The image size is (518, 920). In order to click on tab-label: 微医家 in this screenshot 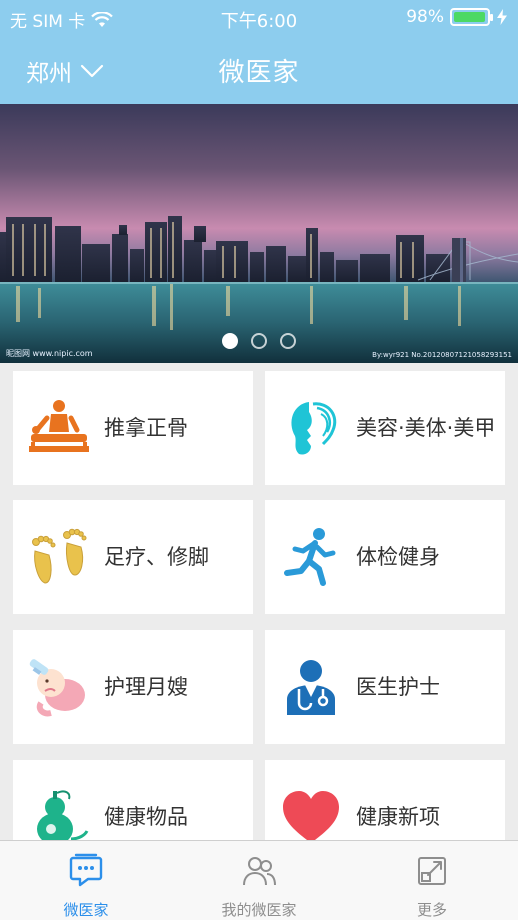, I will do `click(86, 910)`.